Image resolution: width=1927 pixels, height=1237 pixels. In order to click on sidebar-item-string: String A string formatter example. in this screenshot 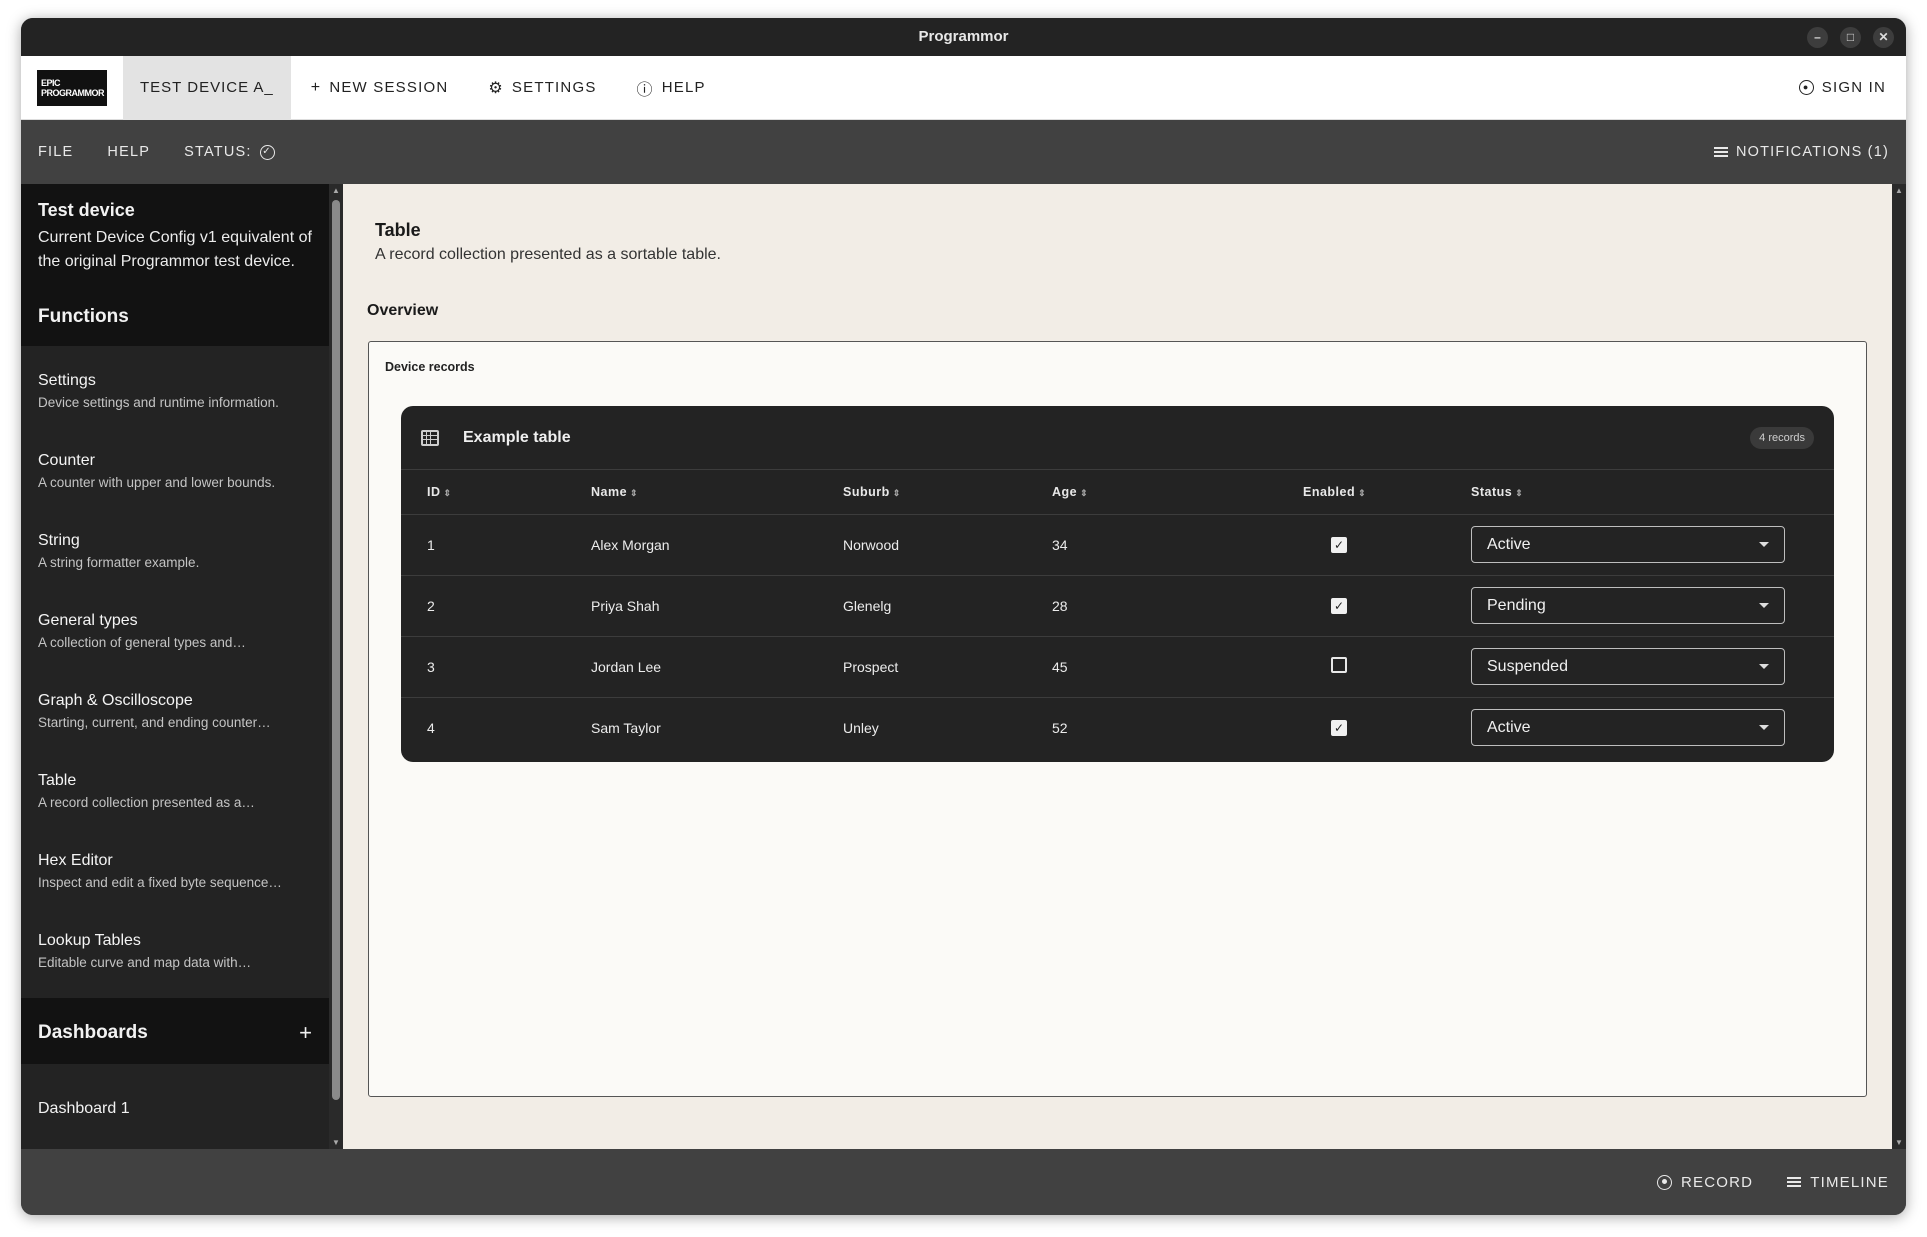, I will do `click(175, 558)`.